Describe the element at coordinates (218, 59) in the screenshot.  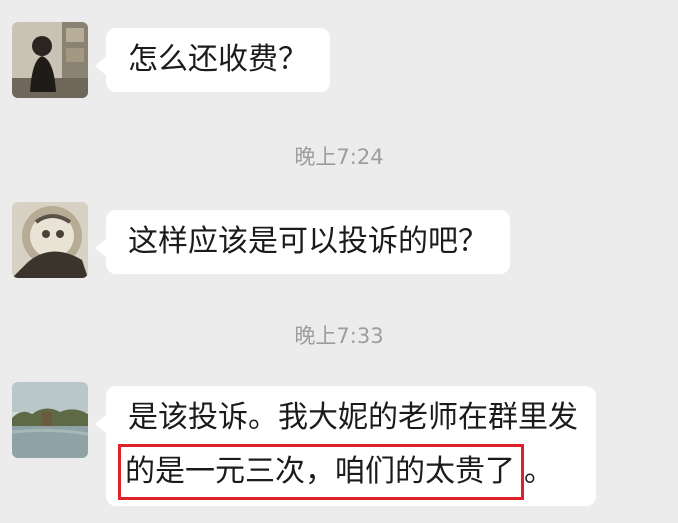
I see `message-text: 怎么还收费？` at that location.